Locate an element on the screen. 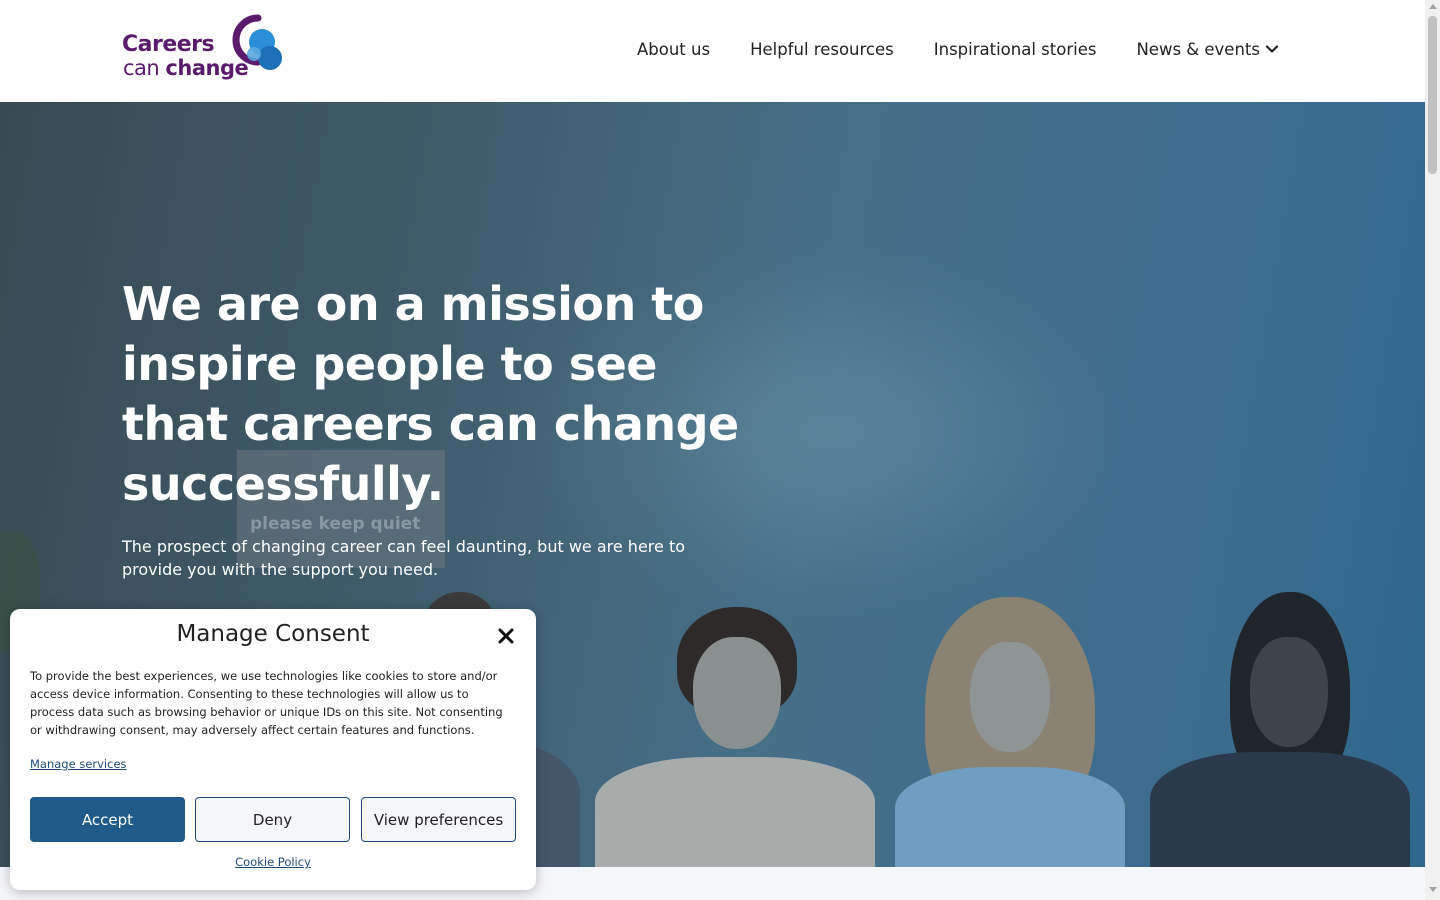  page-scrollbar is located at coordinates (1432, 450).